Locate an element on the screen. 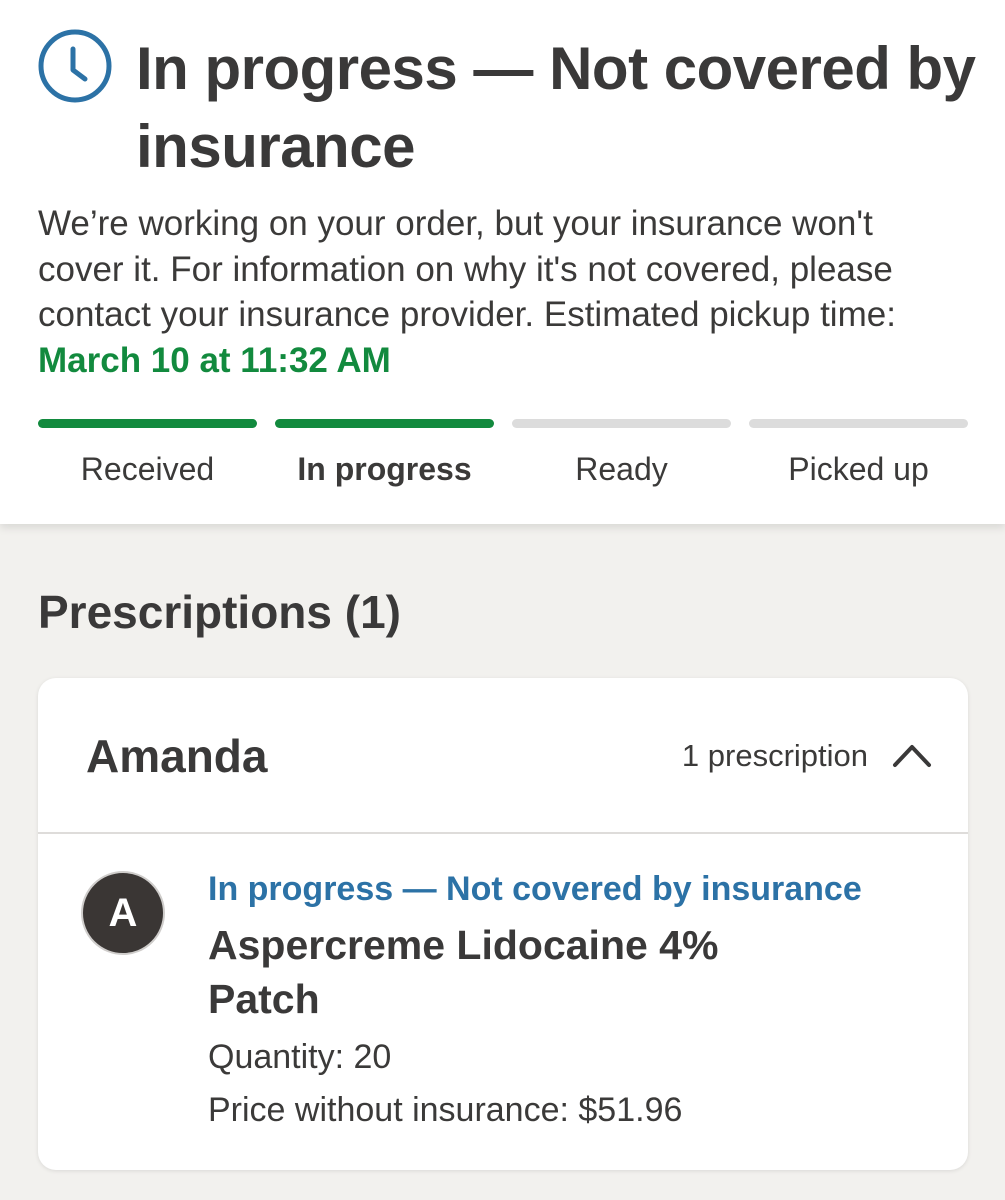 Image resolution: width=1005 pixels, height=1200 pixels. patient-name: Amanda is located at coordinates (177, 756).